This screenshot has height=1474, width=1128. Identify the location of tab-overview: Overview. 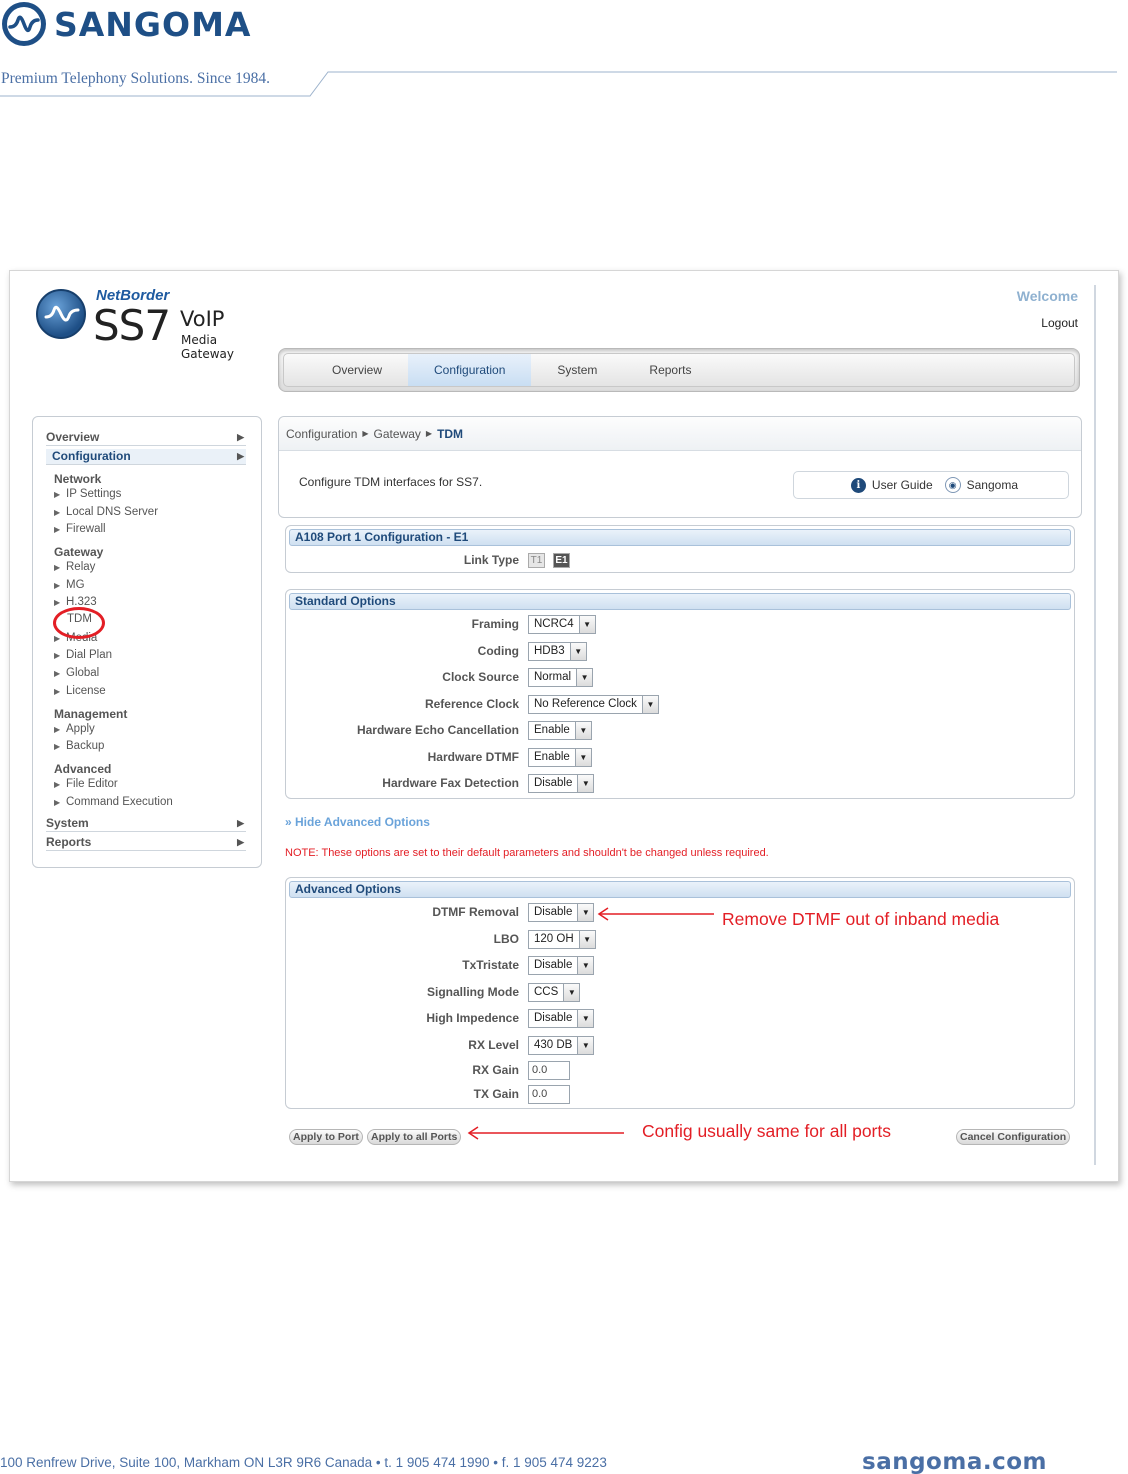
(357, 370).